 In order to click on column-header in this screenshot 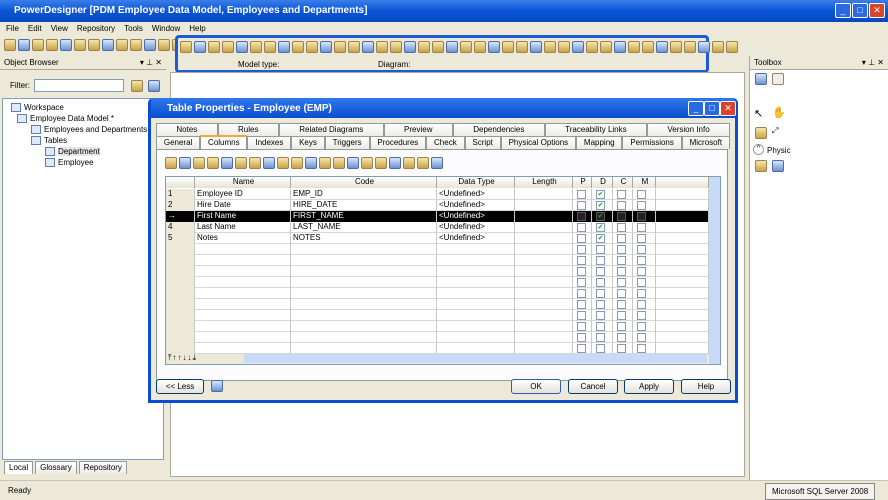, I will do `click(682, 182)`.